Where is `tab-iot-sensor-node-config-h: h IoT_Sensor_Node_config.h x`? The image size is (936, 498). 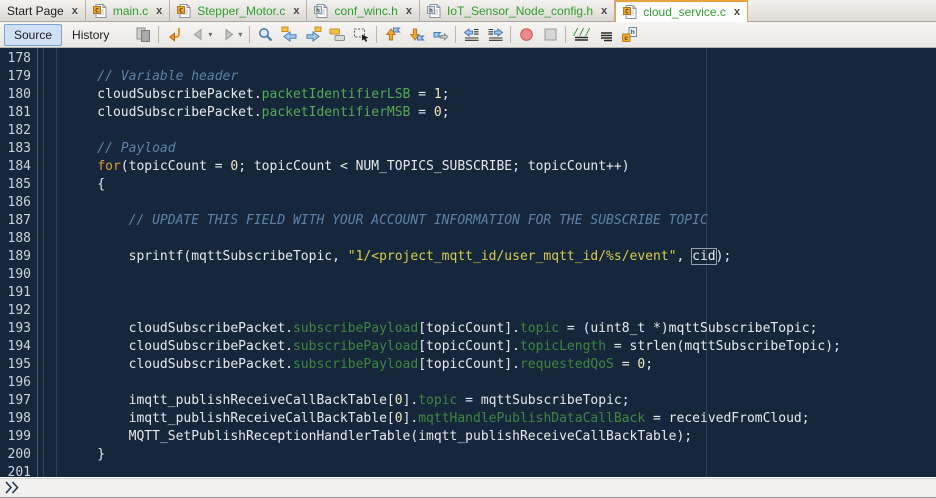 tab-iot-sensor-node-config-h: h IoT_Sensor_Node_config.h x is located at coordinates (517, 10).